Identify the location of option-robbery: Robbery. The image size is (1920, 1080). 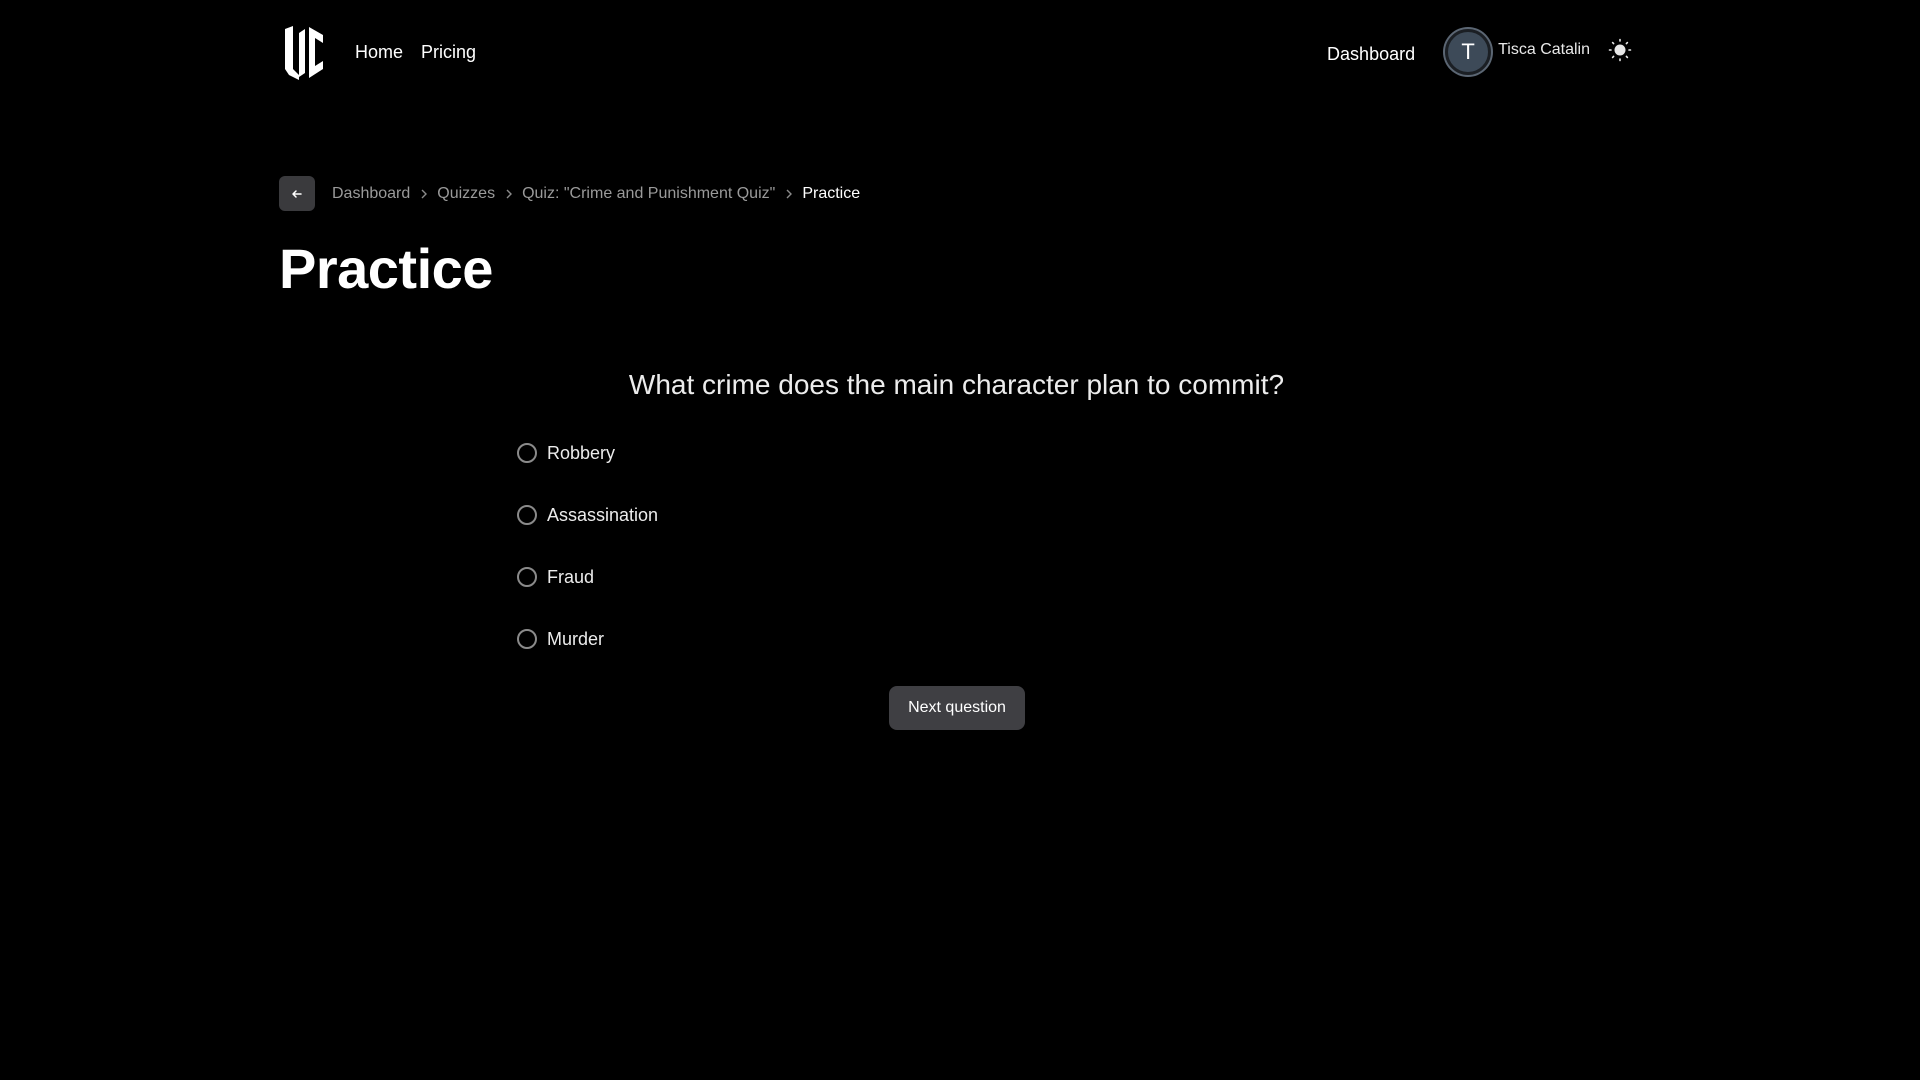
(587, 453).